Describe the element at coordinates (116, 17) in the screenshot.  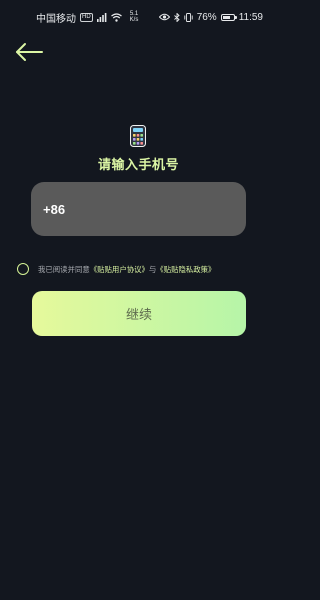
I see `wifi-icon` at that location.